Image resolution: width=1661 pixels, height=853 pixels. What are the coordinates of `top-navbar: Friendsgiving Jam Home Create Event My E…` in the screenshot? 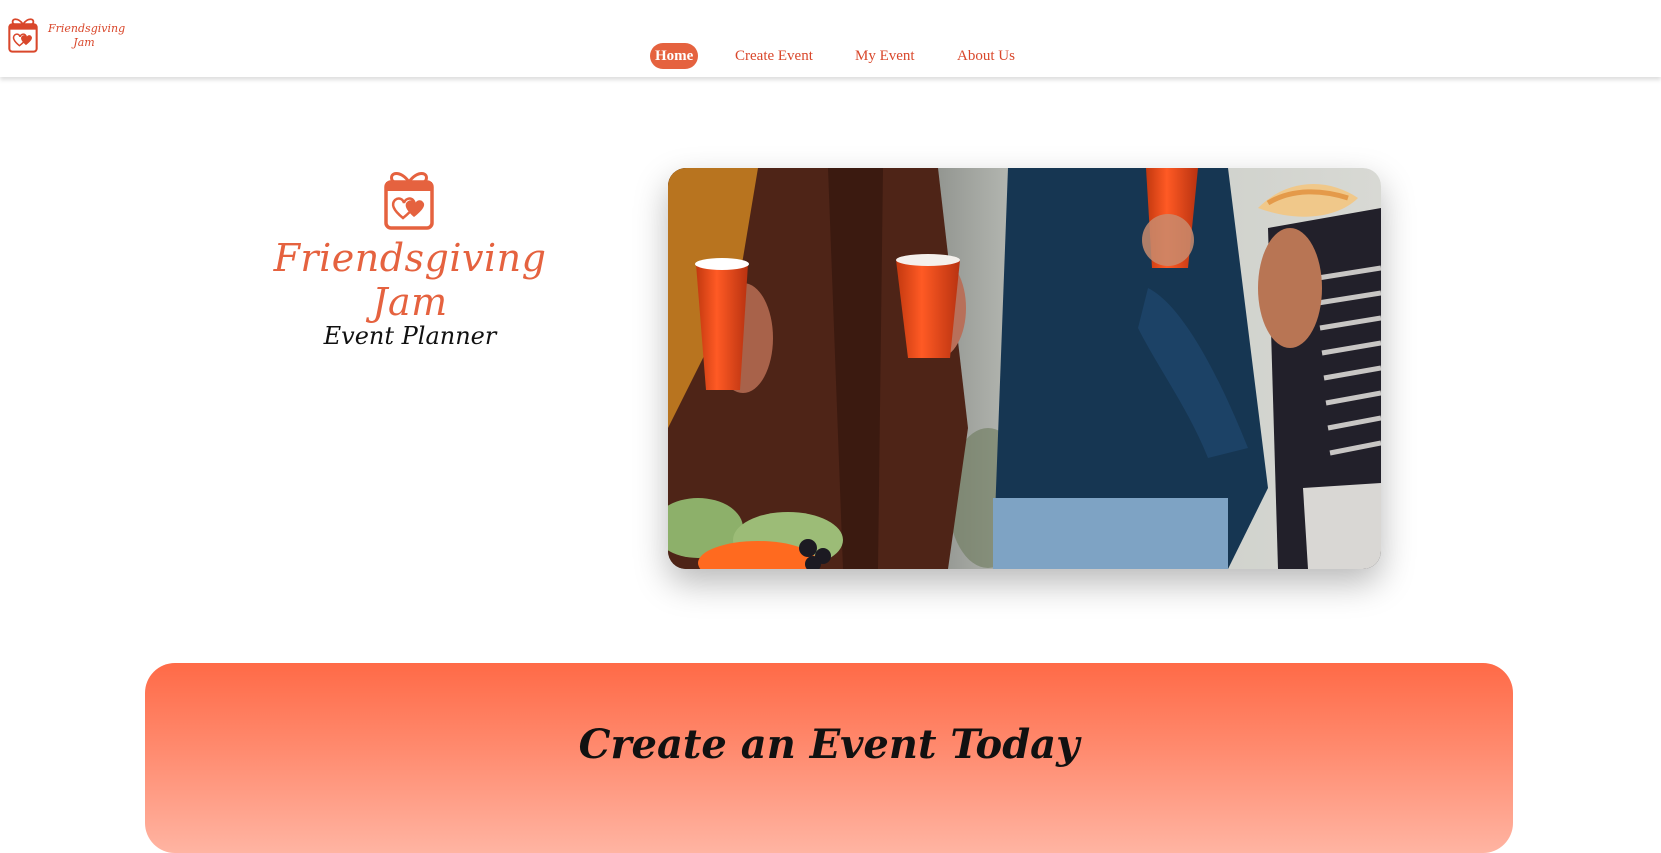 It's located at (830, 38).